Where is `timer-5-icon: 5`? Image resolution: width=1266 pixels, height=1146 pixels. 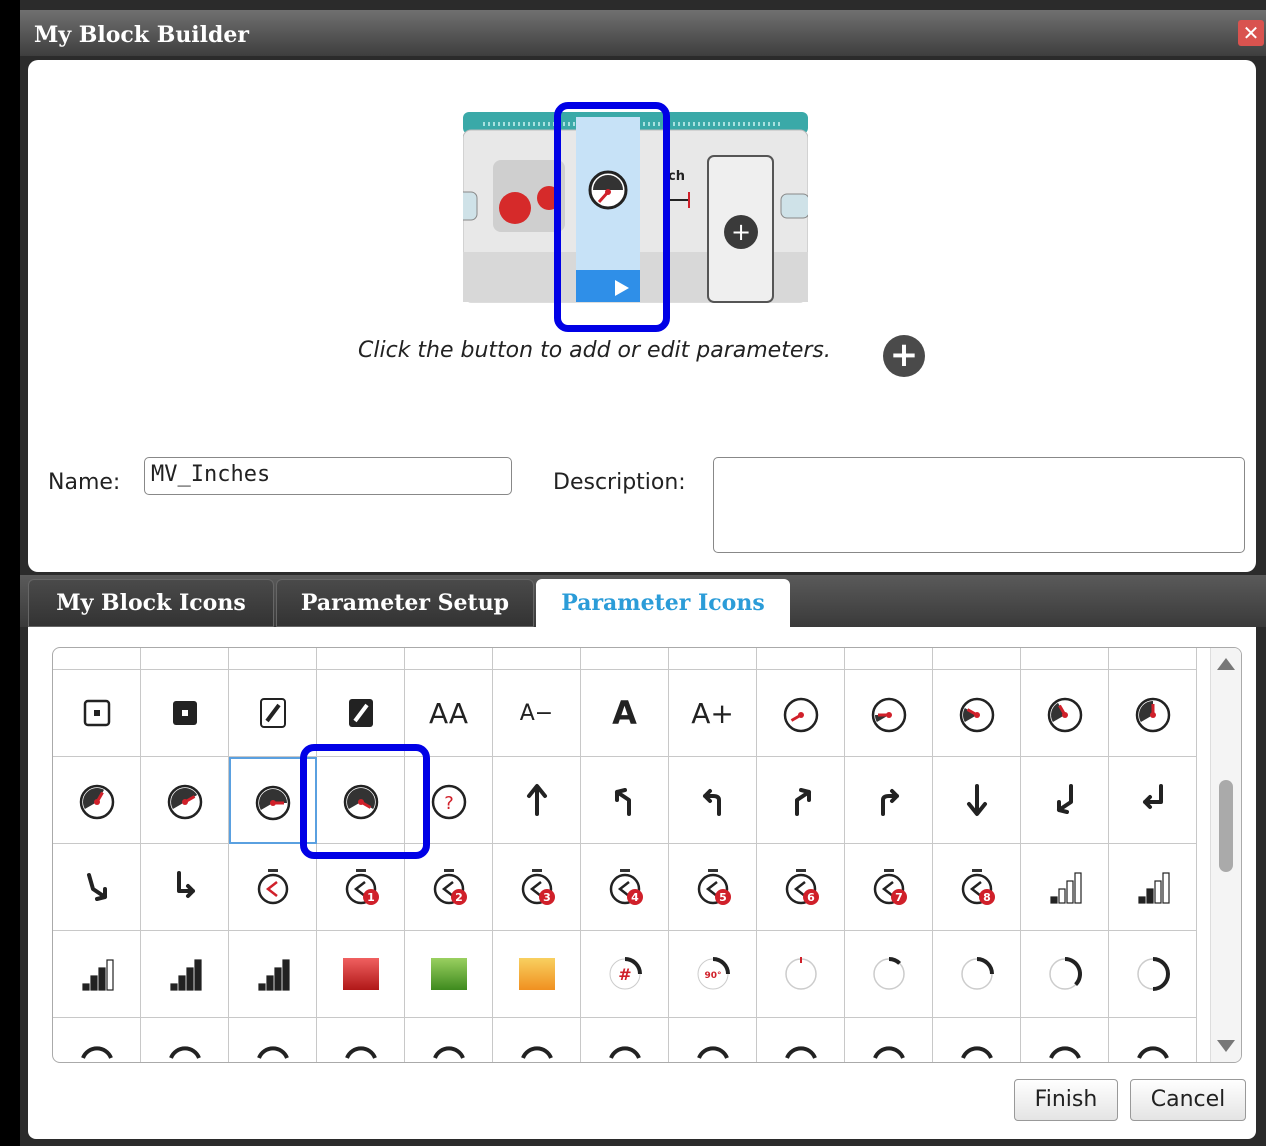
timer-5-icon: 5 is located at coordinates (713, 887).